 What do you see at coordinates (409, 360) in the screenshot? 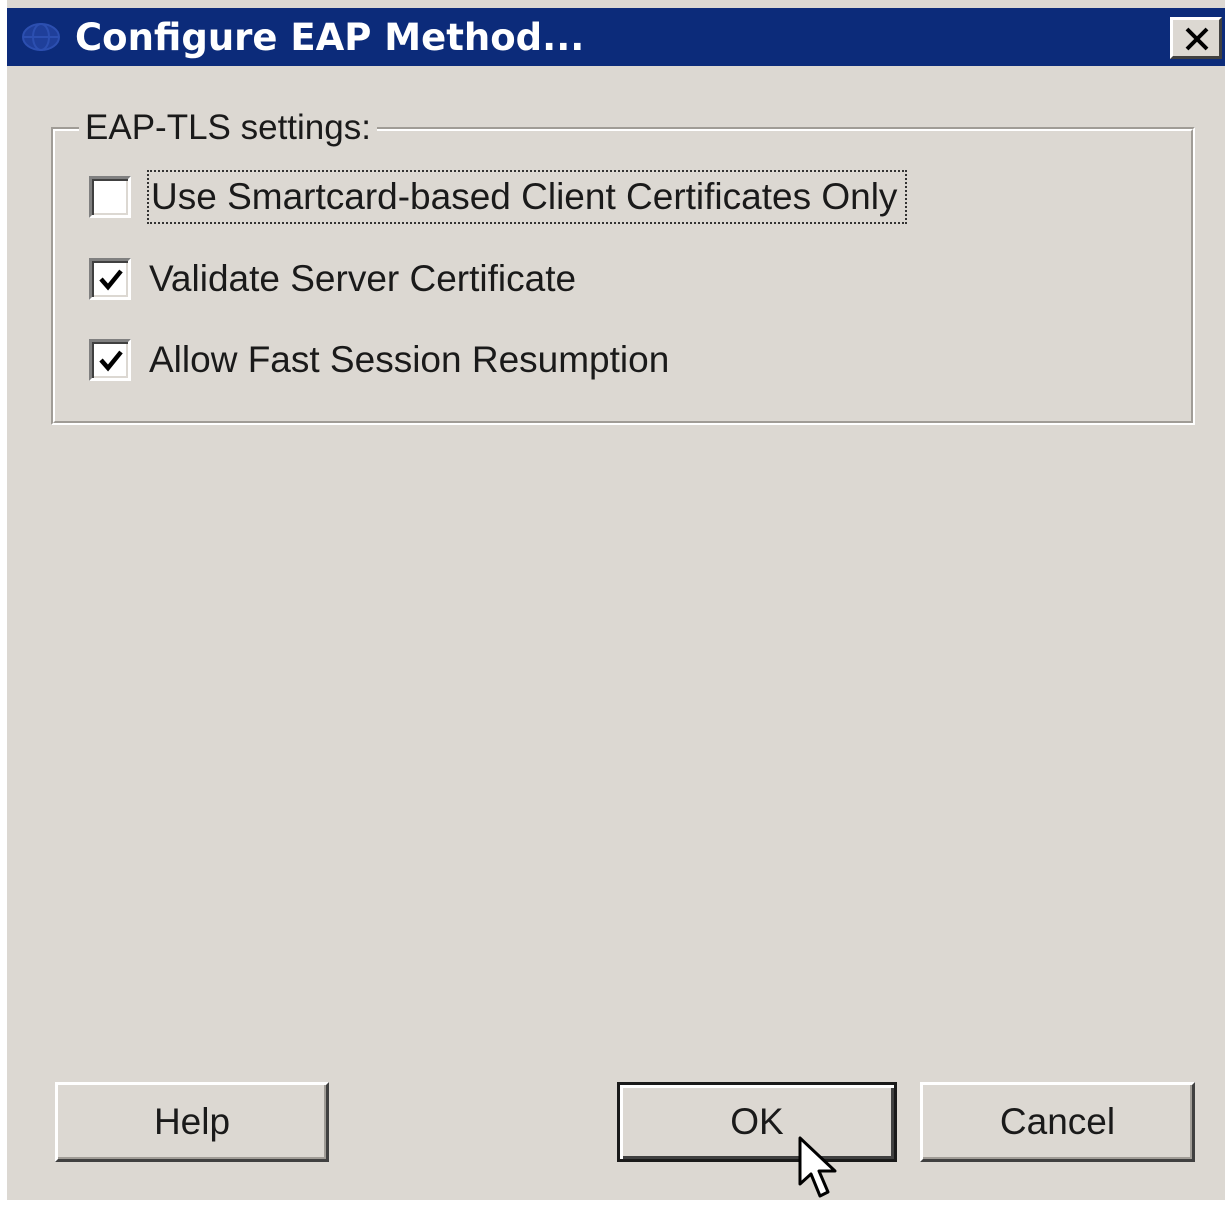
I see `allow-fast-session-resumption-label: Allow Fast Session Resumption` at bounding box center [409, 360].